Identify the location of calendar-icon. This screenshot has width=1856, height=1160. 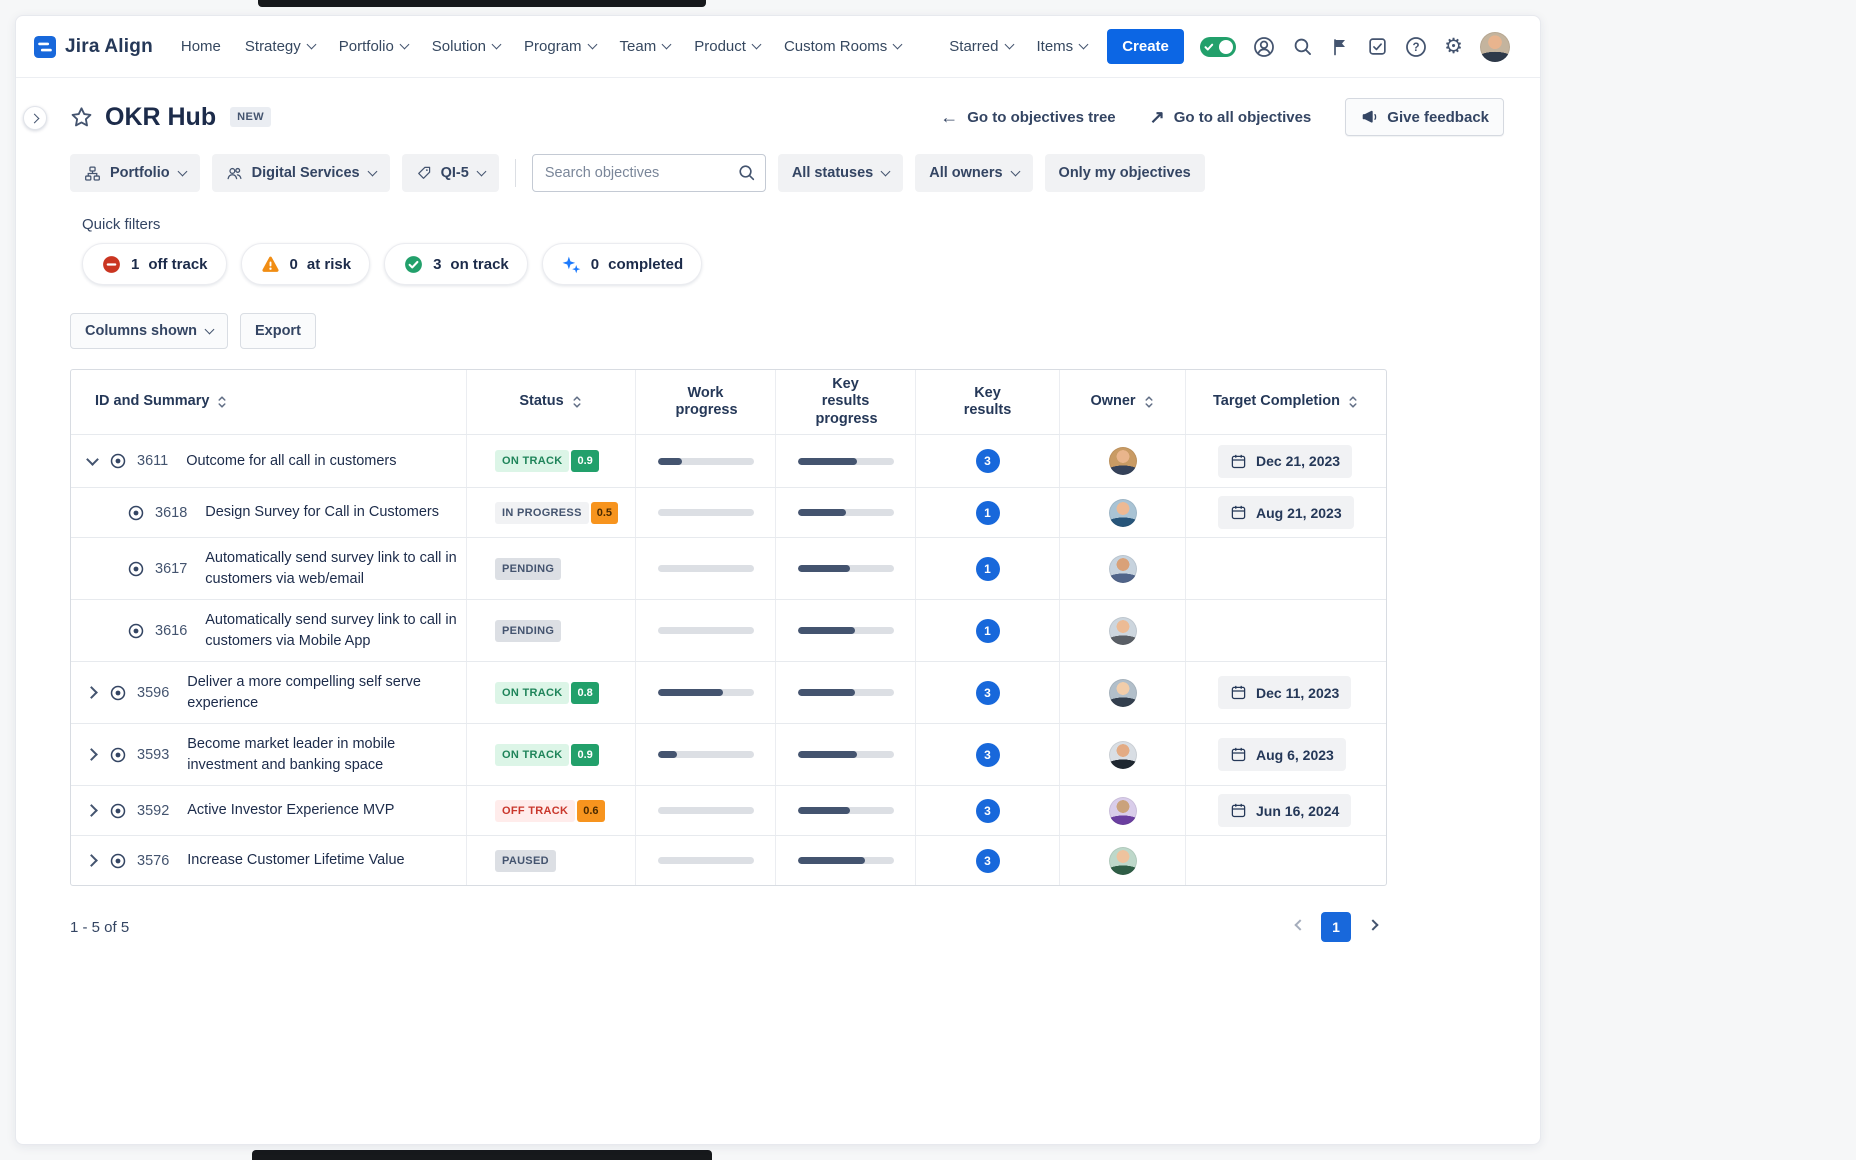
(1238, 461).